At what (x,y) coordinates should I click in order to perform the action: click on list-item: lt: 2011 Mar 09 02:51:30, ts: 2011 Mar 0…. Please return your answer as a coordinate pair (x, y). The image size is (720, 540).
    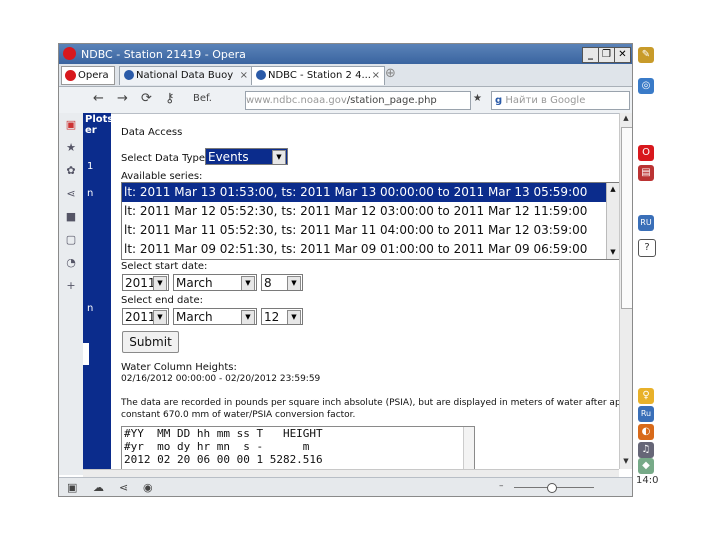
    Looking at the image, I should click on (370, 249).